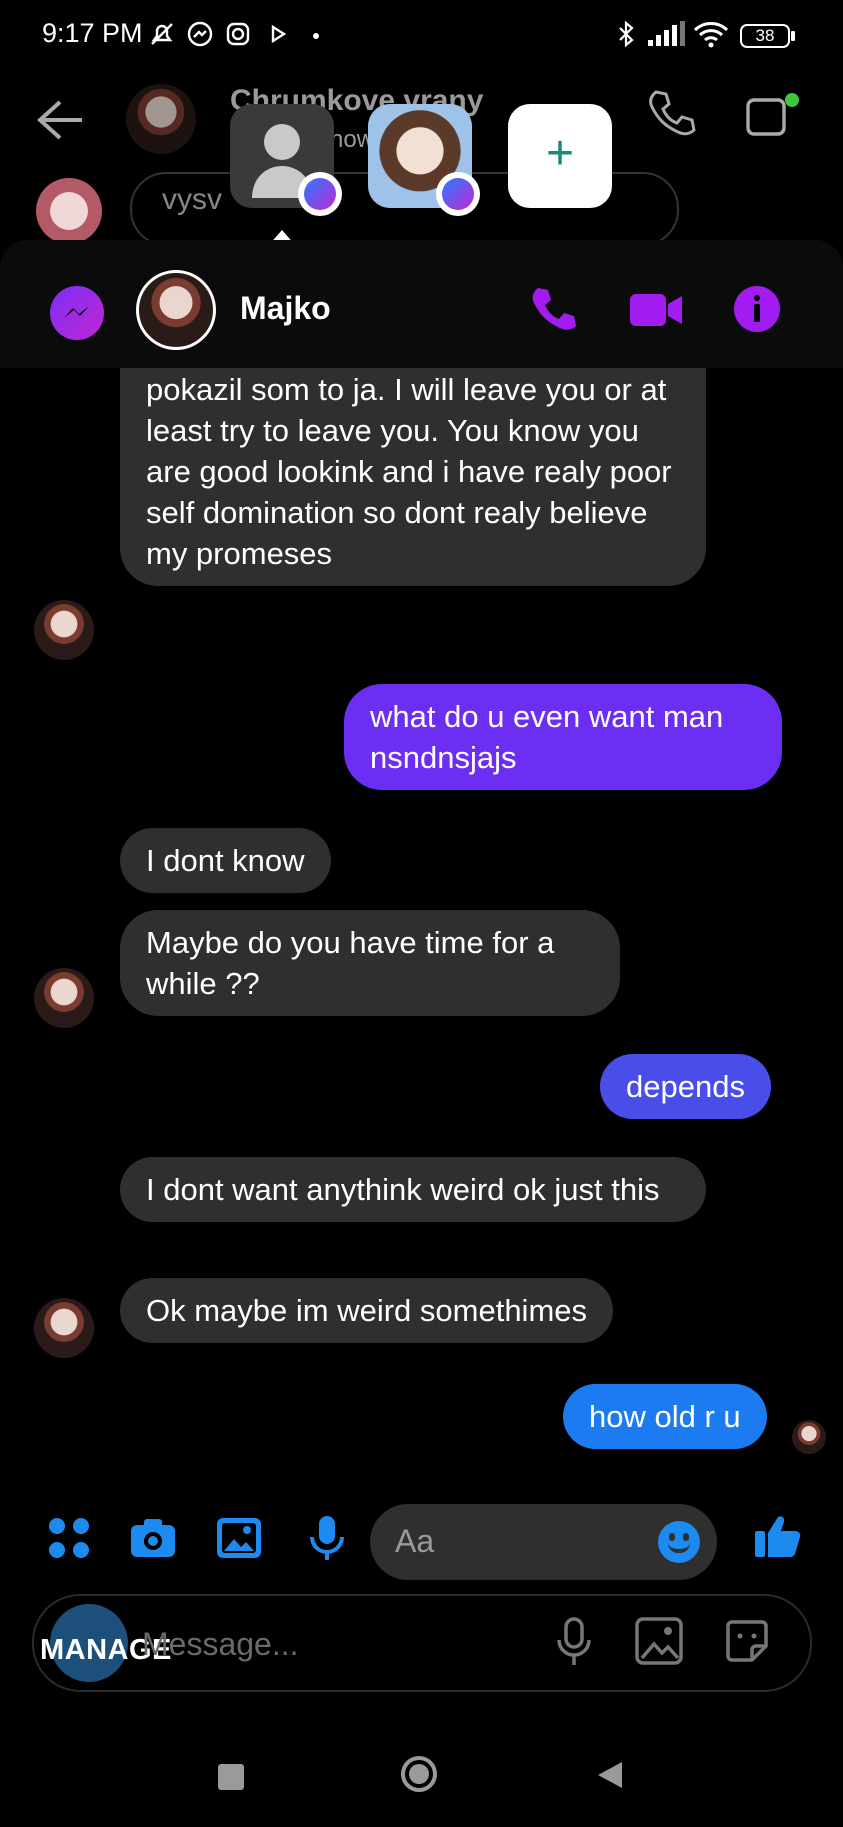 This screenshot has width=843, height=1827. I want to click on camera-icon, so click(153, 1538).